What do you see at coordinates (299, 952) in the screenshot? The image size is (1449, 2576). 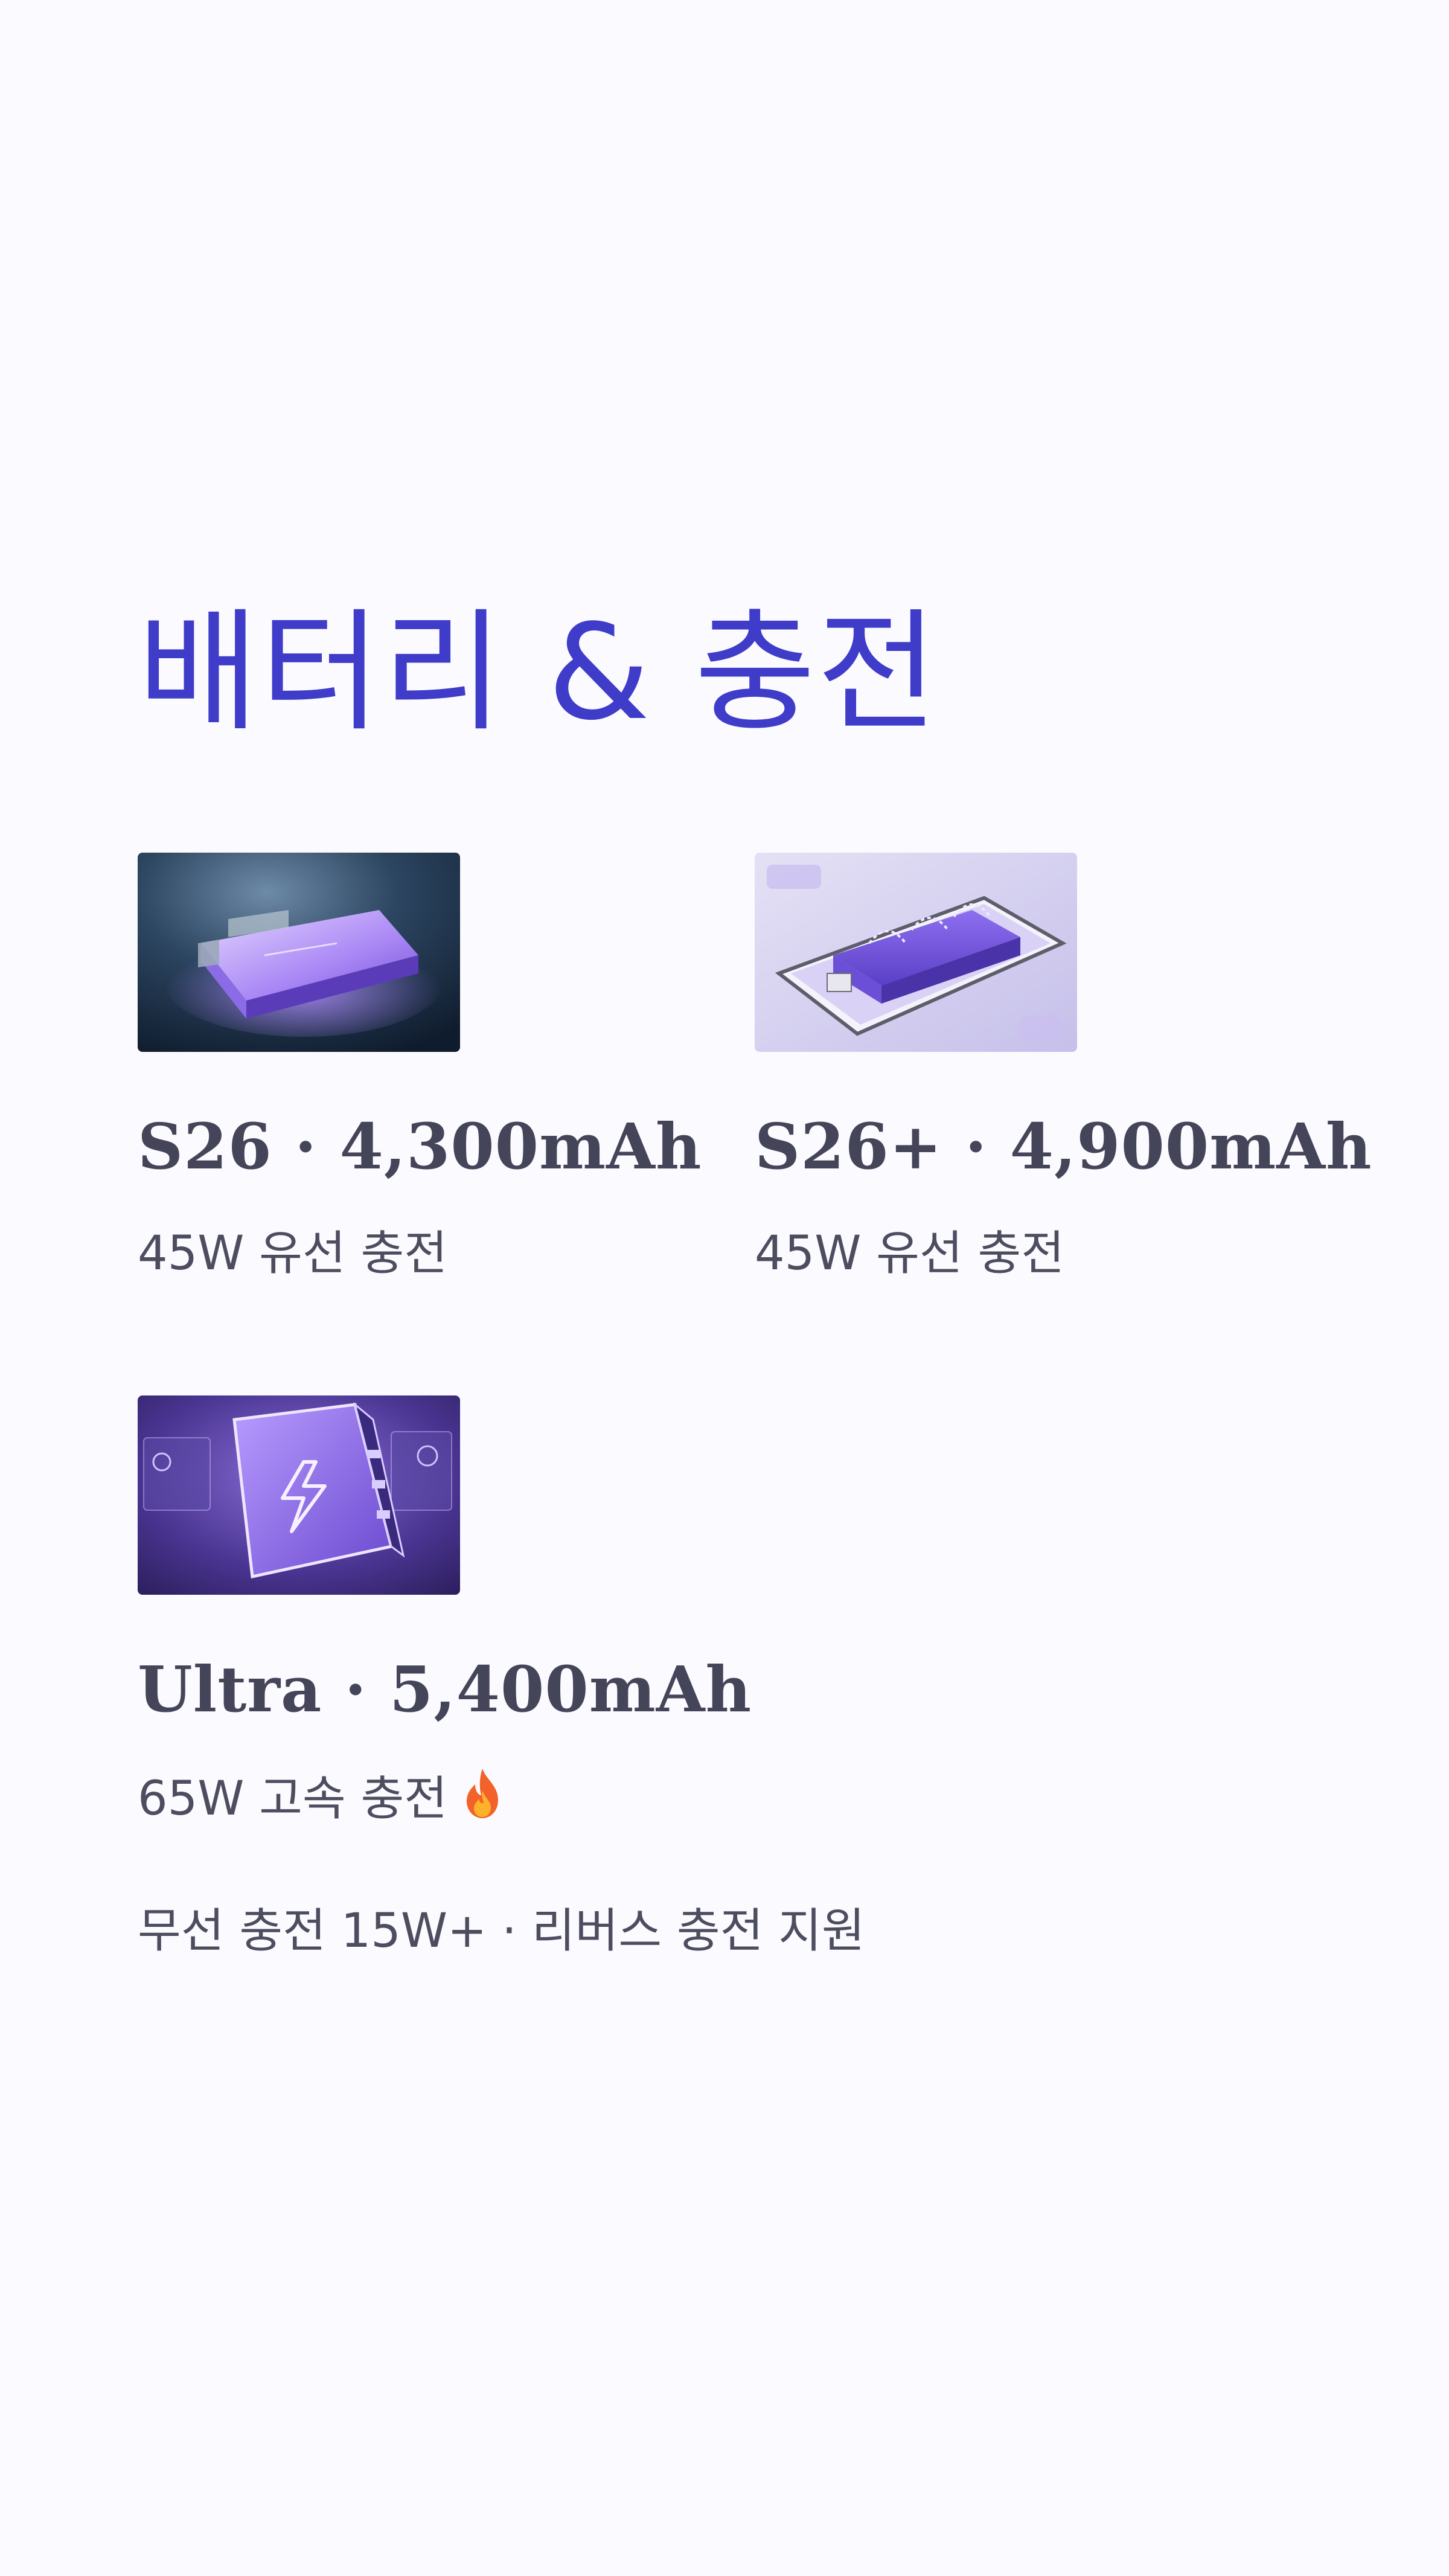 I see `glowing-battery-cell-image` at bounding box center [299, 952].